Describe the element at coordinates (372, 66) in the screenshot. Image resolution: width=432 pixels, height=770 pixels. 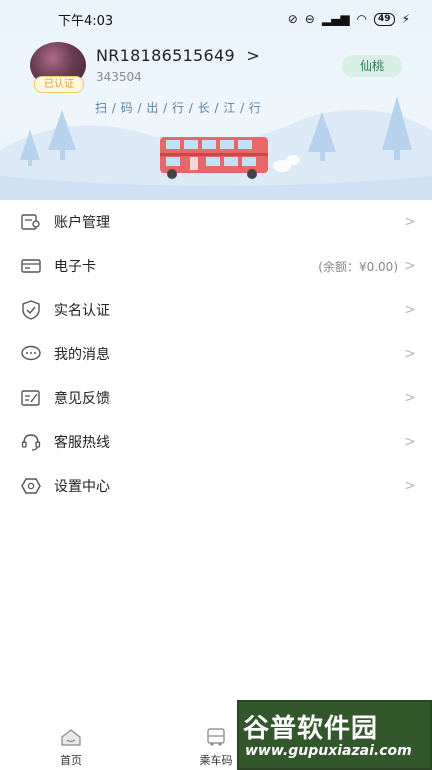
I see `city-tag-button: 仙桃` at that location.